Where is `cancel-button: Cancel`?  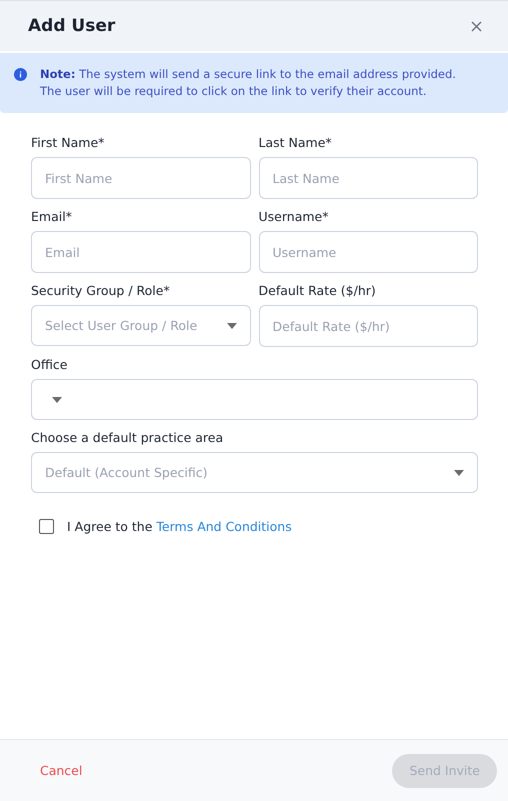
cancel-button: Cancel is located at coordinates (61, 770).